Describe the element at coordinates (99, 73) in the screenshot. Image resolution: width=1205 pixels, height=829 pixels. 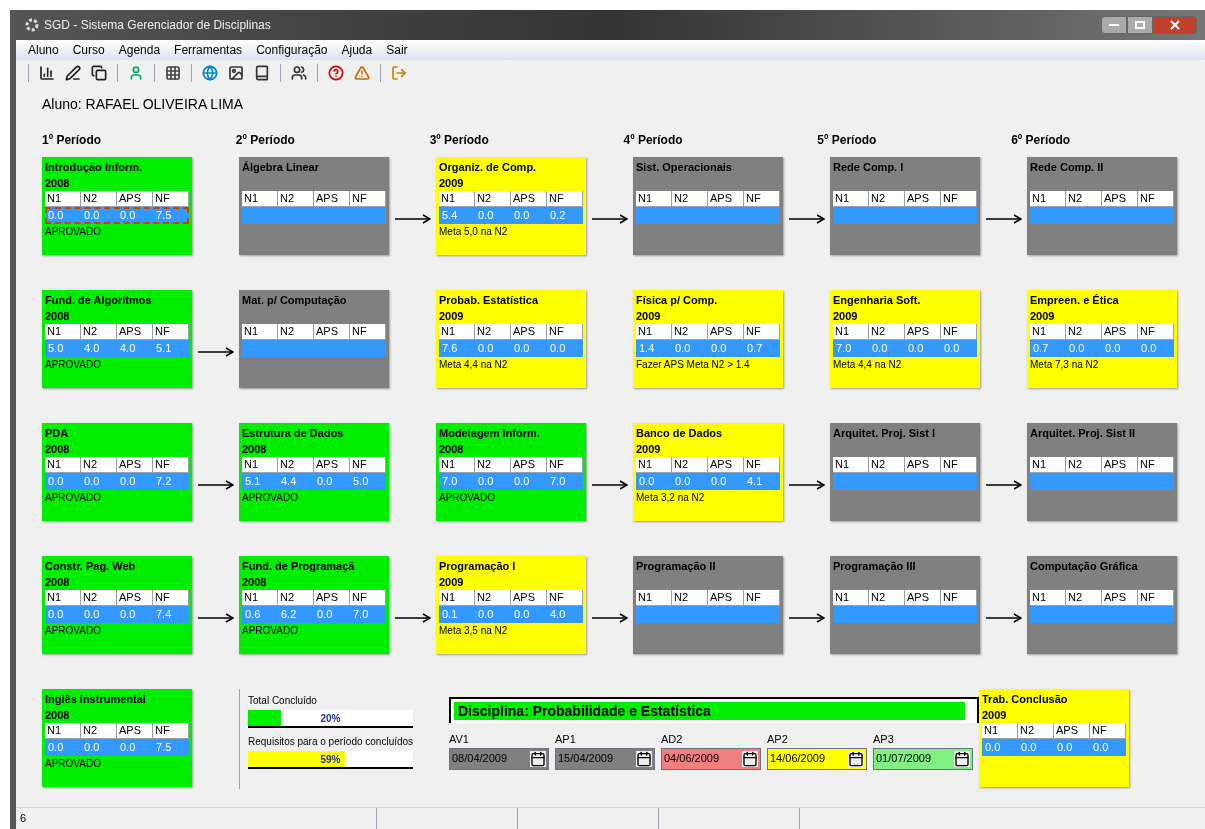
I see `copy-icon` at that location.